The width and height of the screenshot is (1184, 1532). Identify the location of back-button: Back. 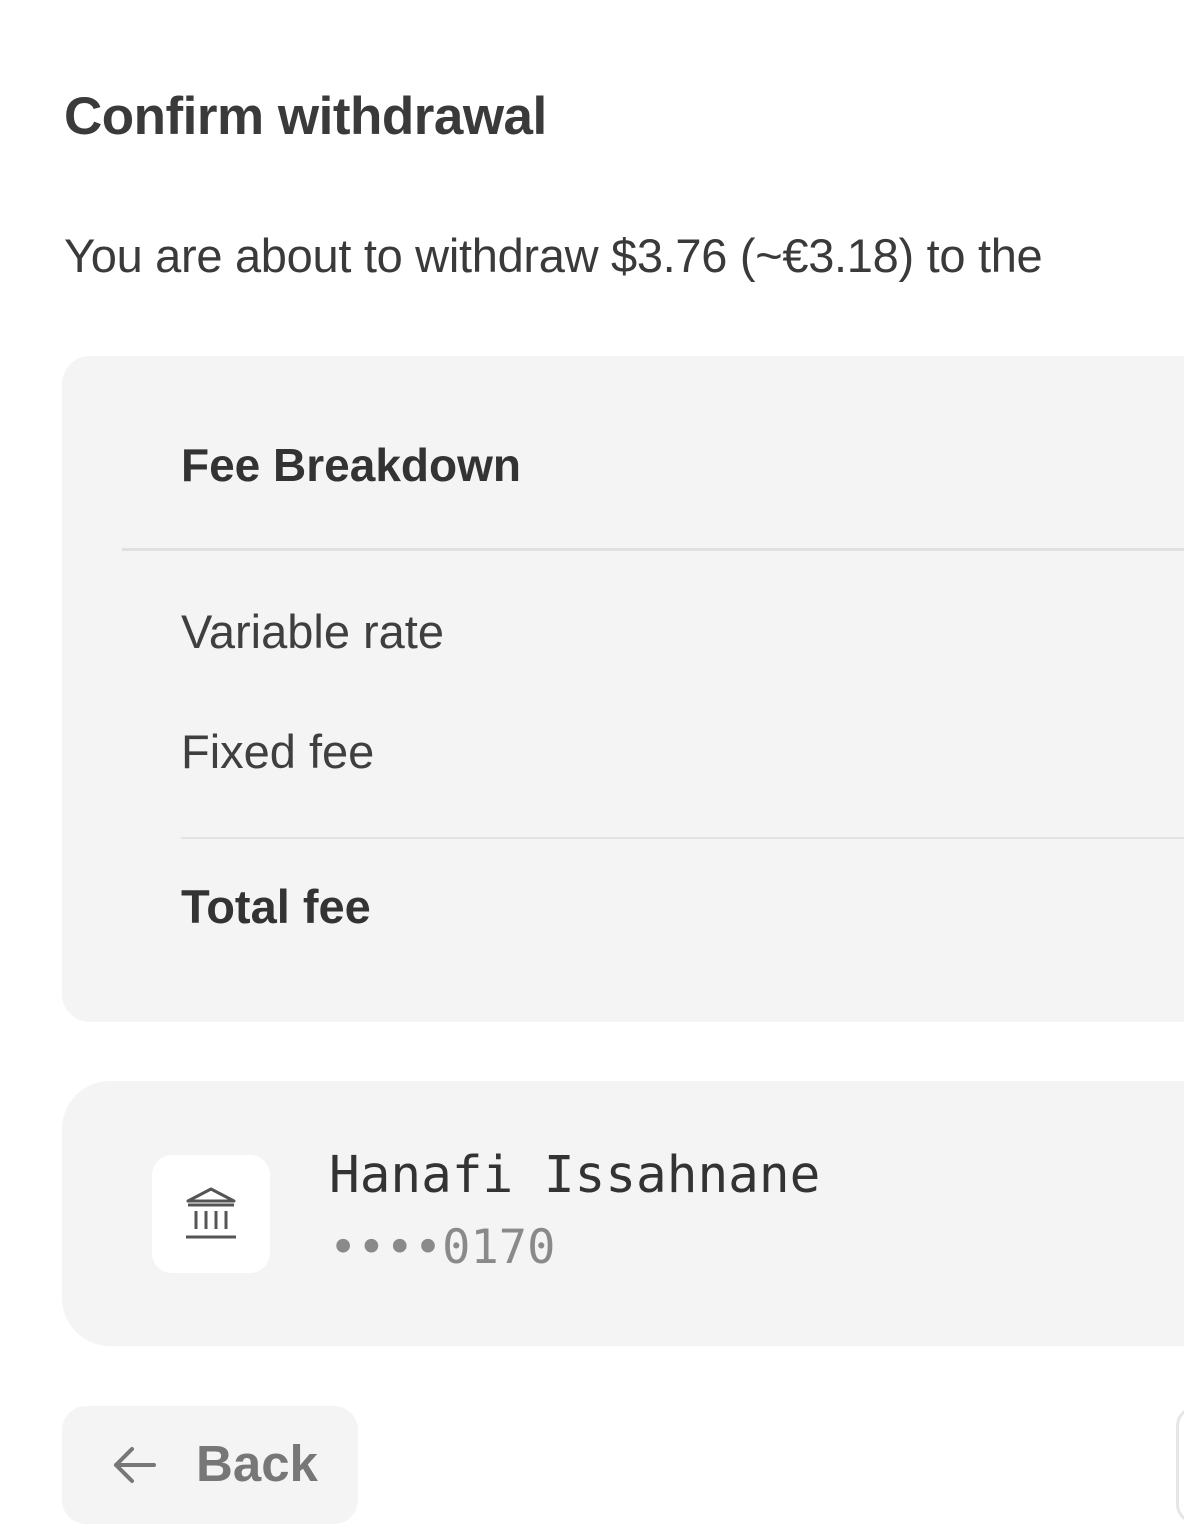
(210, 1465).